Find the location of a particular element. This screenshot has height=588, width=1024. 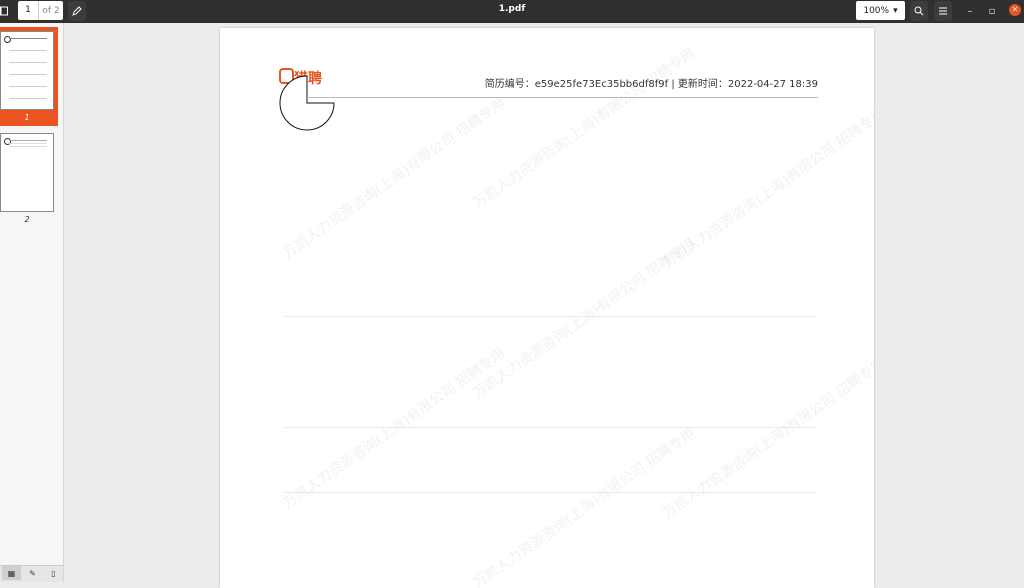

thumbnails-view-icon: ▦ is located at coordinates (11, 573).